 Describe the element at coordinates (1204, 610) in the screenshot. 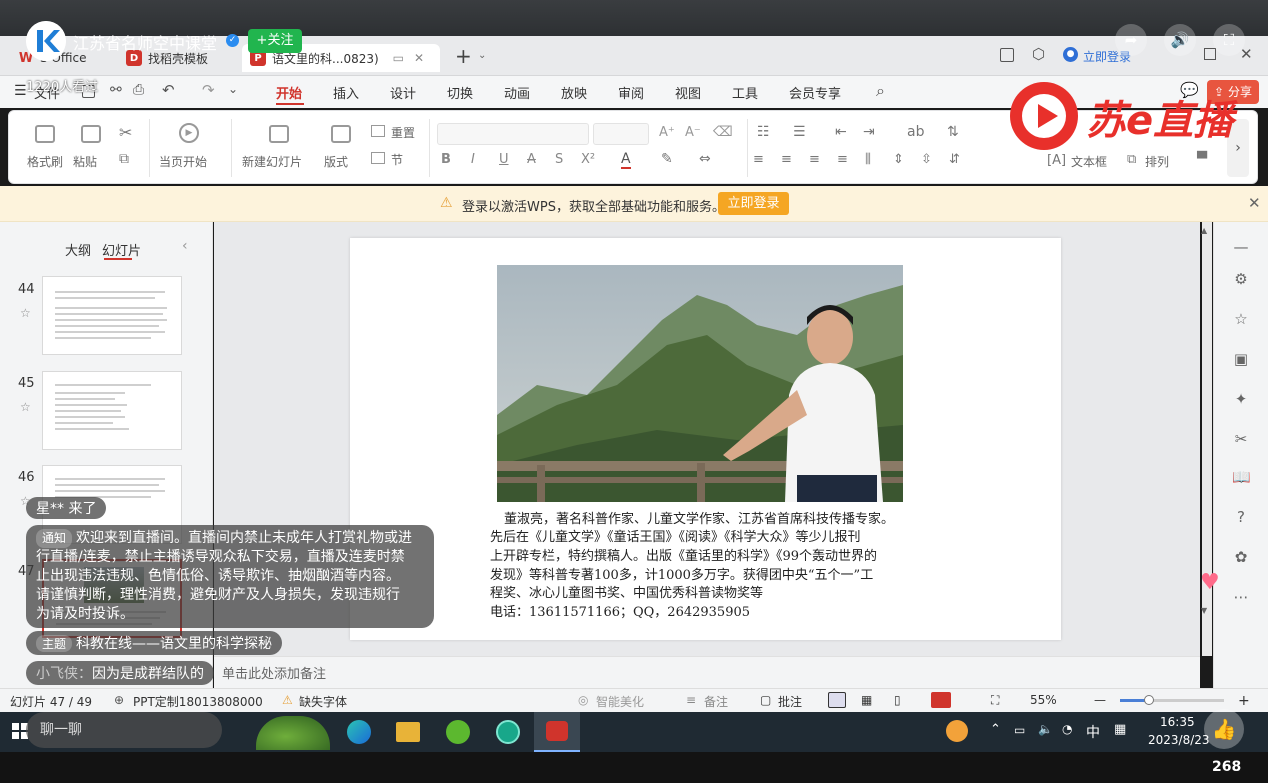

I see `scroll-down-icon: ▼` at that location.